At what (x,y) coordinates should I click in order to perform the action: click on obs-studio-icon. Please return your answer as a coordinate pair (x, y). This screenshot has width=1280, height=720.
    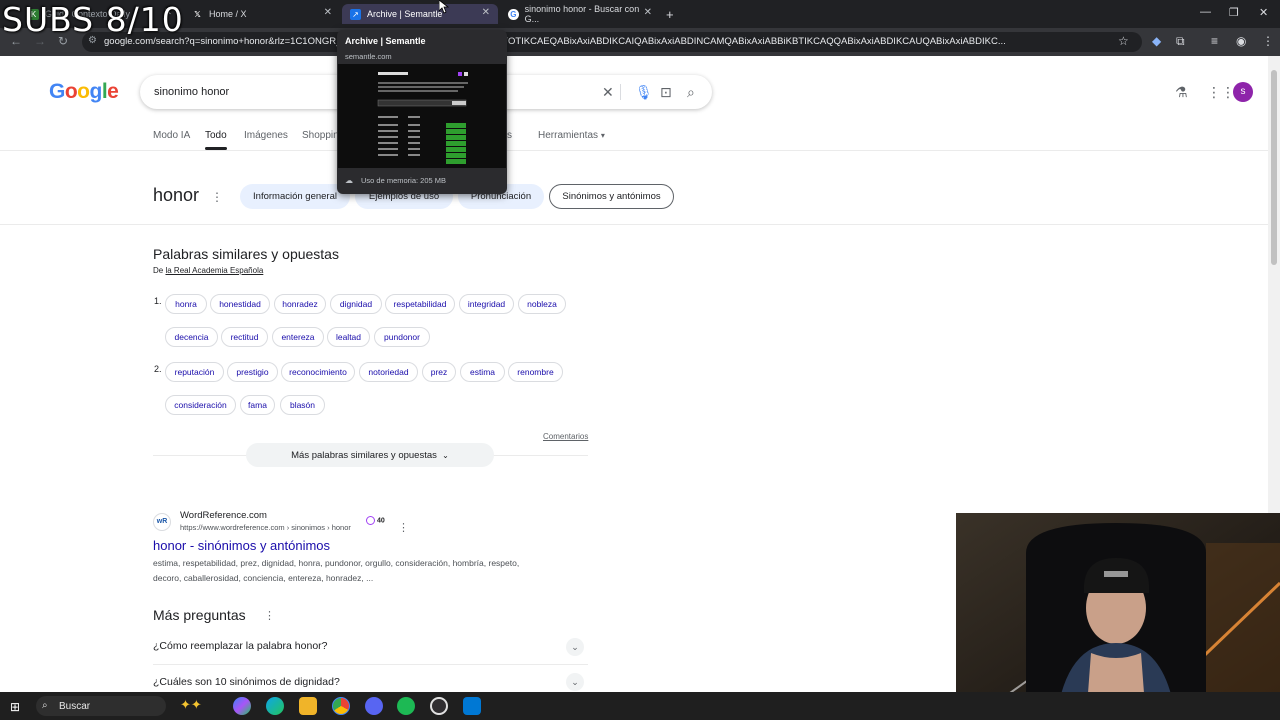
    Looking at the image, I should click on (439, 706).